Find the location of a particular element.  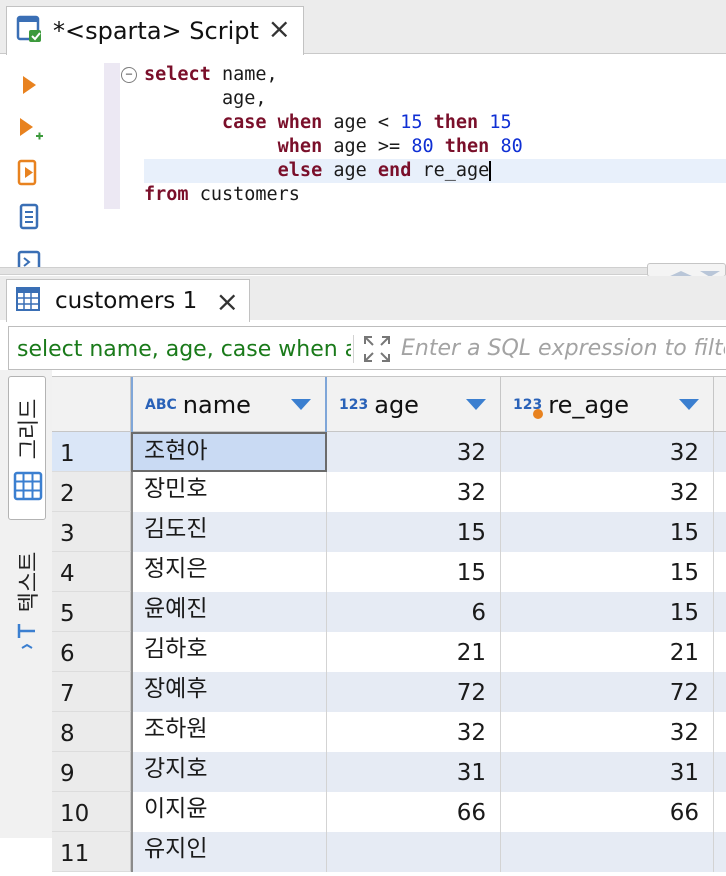

table-row: 11 유지인 is located at coordinates (389, 852).